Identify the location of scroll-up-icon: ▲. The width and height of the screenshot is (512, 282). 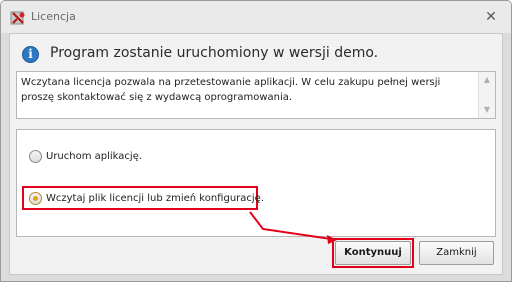
(487, 80).